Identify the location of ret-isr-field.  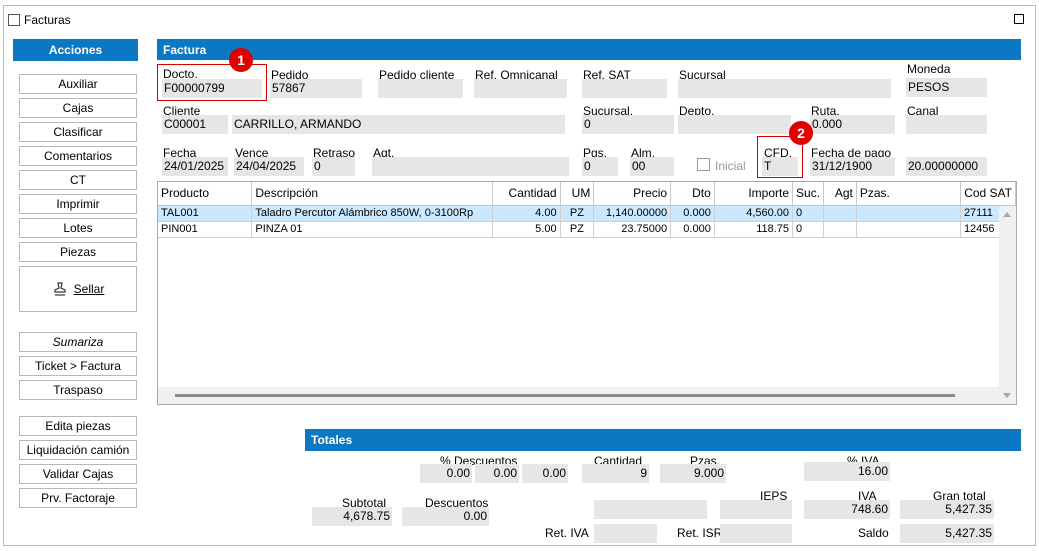
(756, 533).